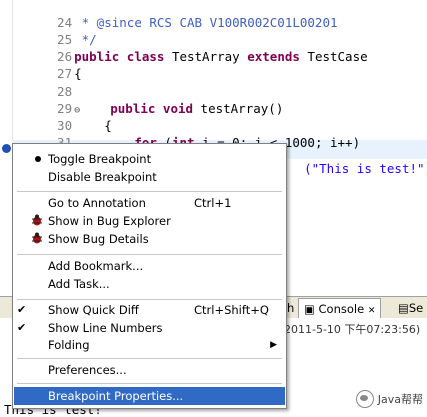  I want to click on console-icon: ▣, so click(309, 309).